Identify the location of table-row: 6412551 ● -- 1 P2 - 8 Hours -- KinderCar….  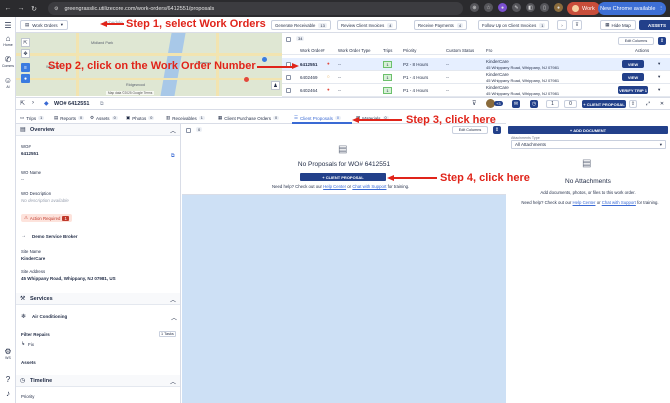
(476, 64).